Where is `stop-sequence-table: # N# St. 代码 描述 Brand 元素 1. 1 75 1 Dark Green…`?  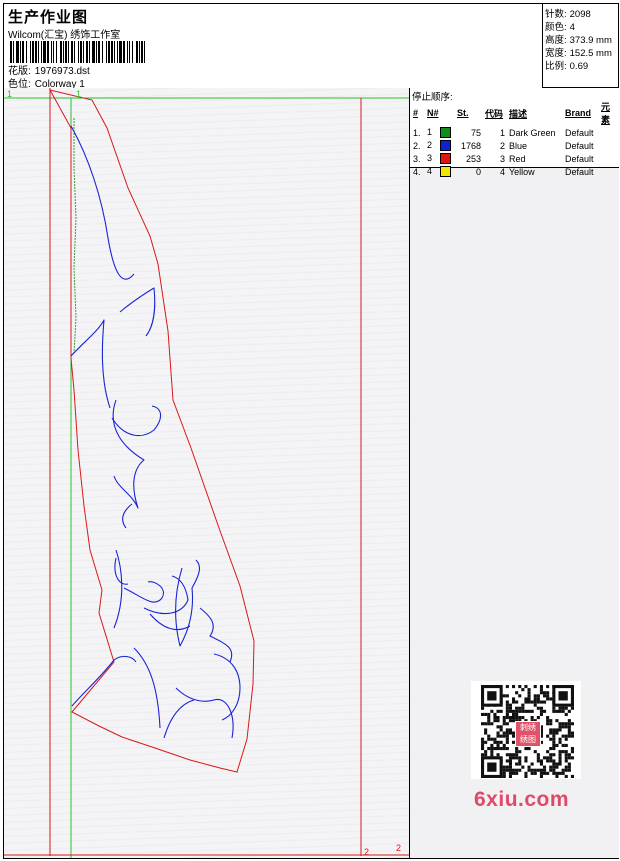 stop-sequence-table: # N# St. 代码 描述 Brand 元素 1. 1 75 1 Dark Green… is located at coordinates (515, 139).